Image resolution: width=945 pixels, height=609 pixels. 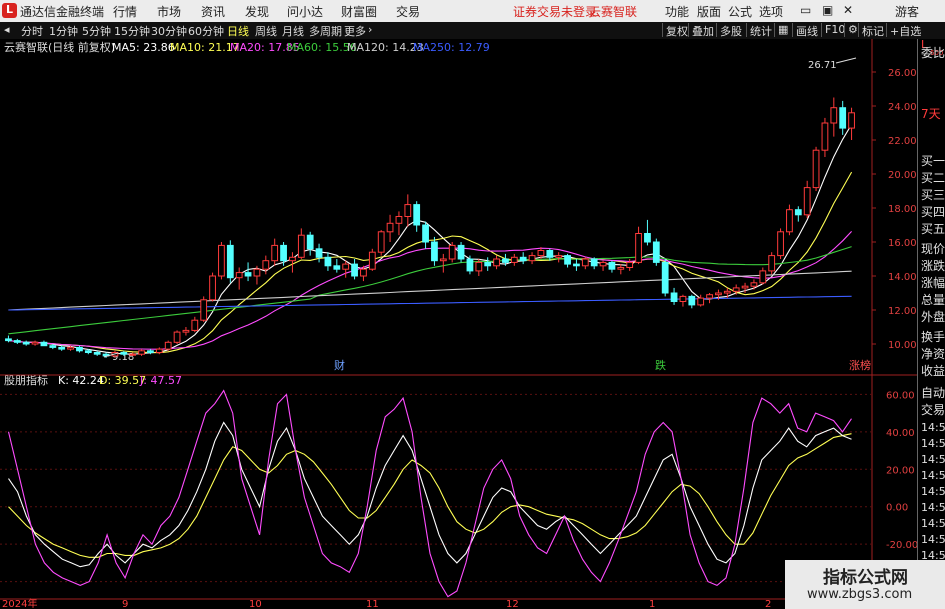 I want to click on period-tab-monthly: 月线, so click(x=293, y=31).